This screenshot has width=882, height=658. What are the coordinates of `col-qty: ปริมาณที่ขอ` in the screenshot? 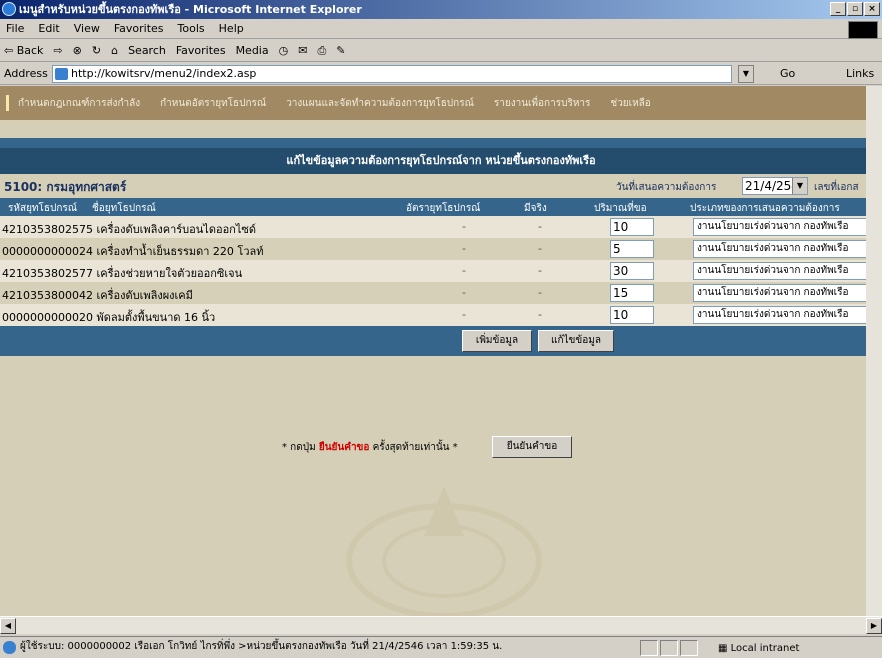 It's located at (620, 208).